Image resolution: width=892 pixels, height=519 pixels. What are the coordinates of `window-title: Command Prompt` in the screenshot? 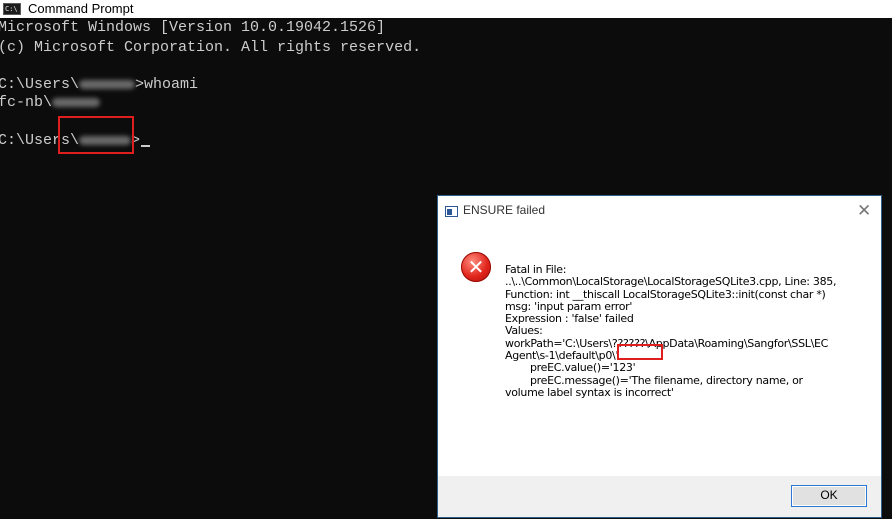 It's located at (81, 8).